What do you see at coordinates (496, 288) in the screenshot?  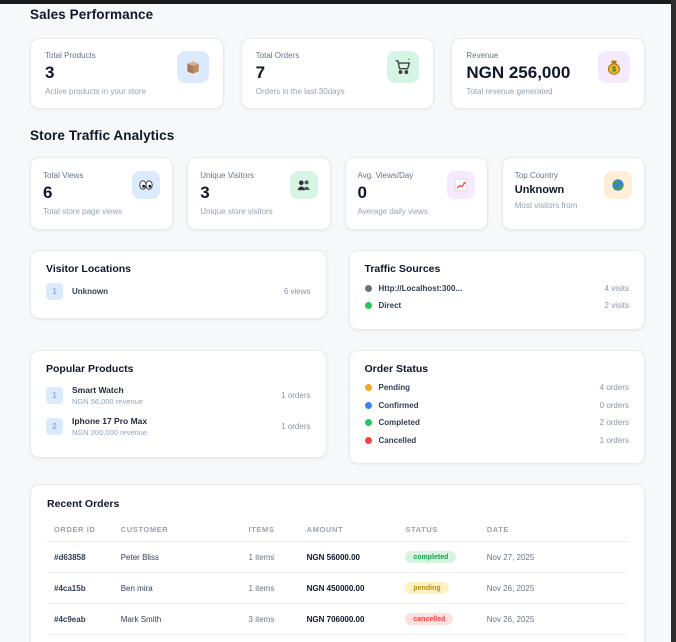 I see `traffic-source-row: Http://Localhost:300... 4 visits` at bounding box center [496, 288].